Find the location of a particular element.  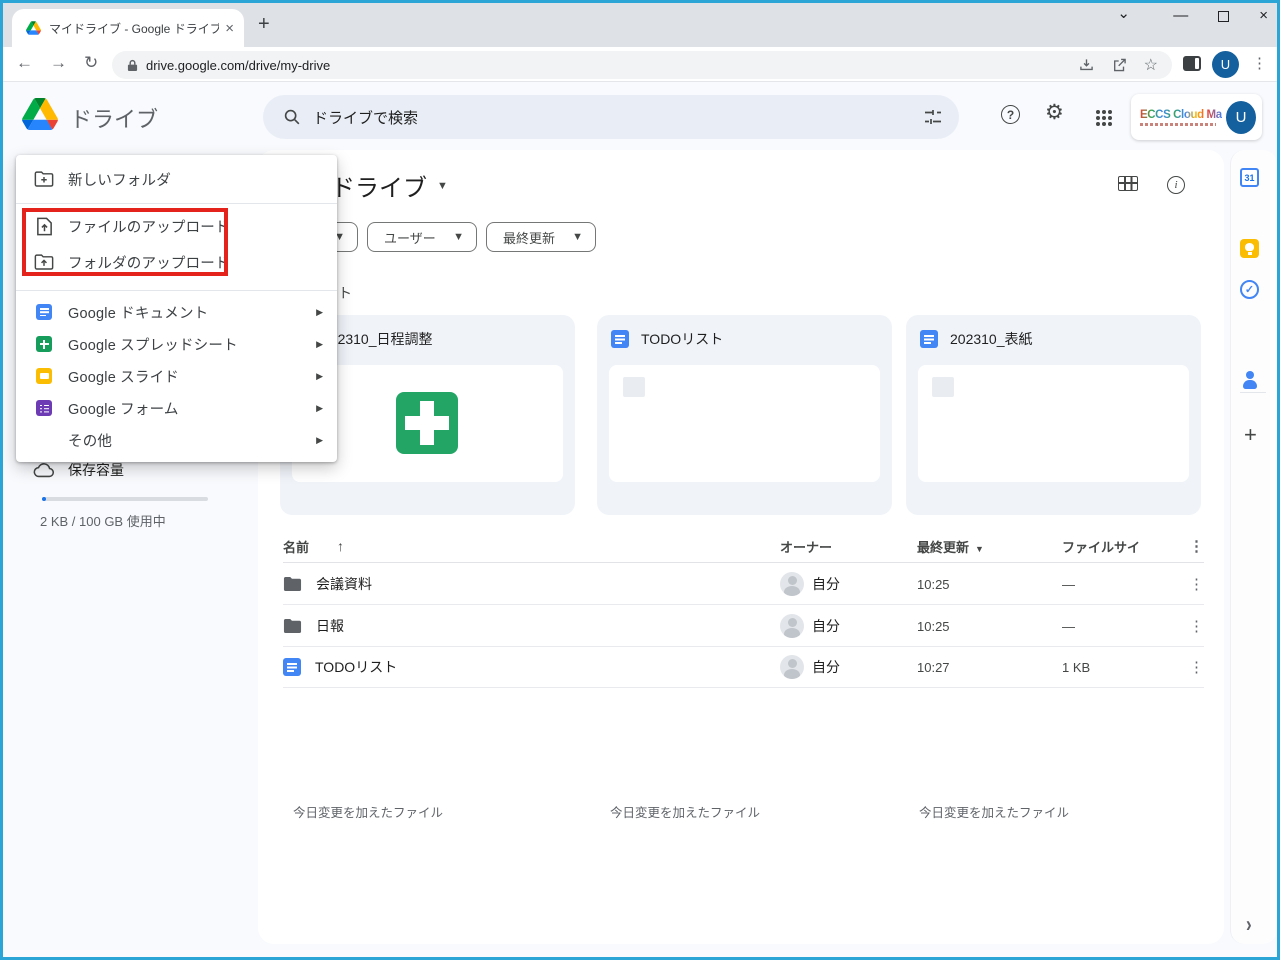

tab-list-chevron-icon: ⌄ is located at coordinates (1123, 13).